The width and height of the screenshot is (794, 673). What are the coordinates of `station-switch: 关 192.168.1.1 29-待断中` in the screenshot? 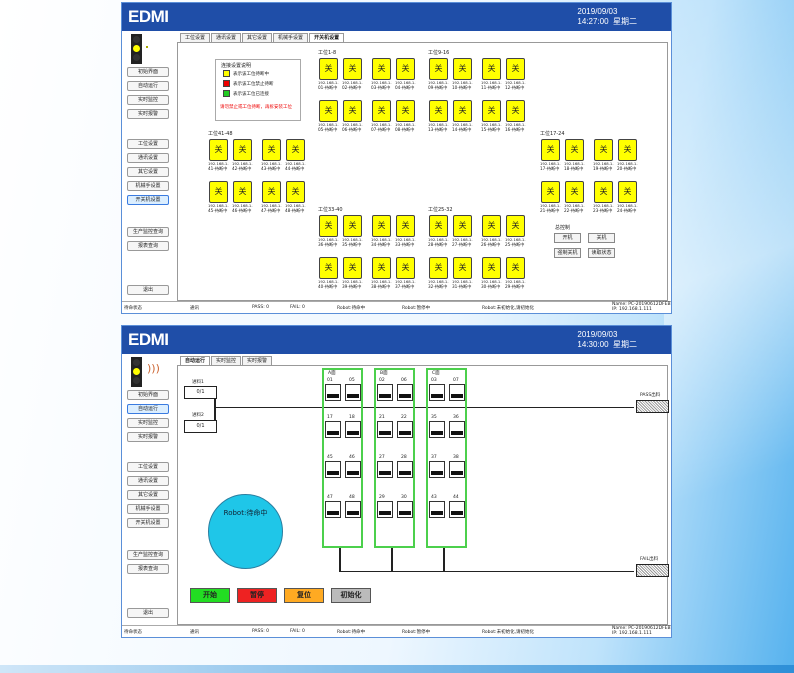 It's located at (515, 273).